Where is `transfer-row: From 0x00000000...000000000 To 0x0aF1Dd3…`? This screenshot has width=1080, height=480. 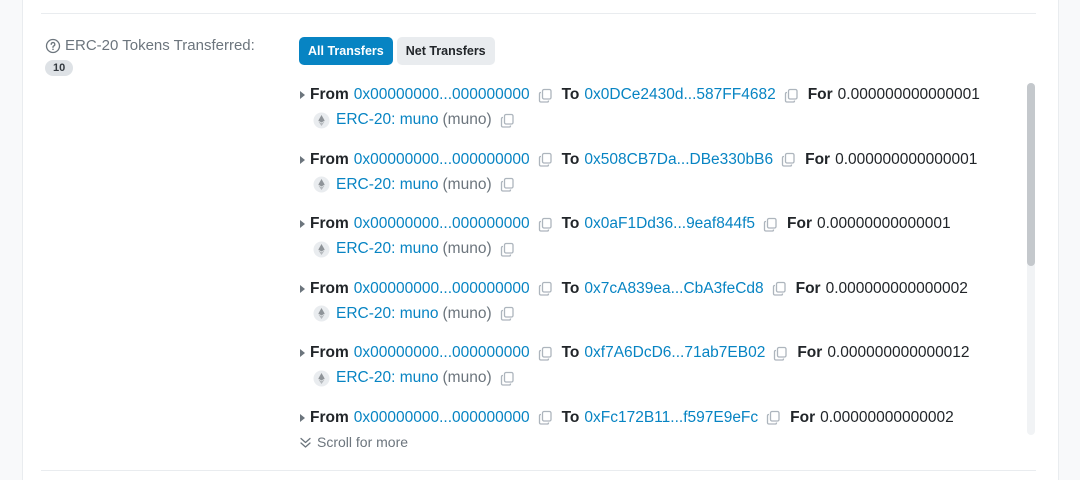
transfer-row: From 0x00000000...000000000 To 0x0aF1Dd3… is located at coordinates (649, 241).